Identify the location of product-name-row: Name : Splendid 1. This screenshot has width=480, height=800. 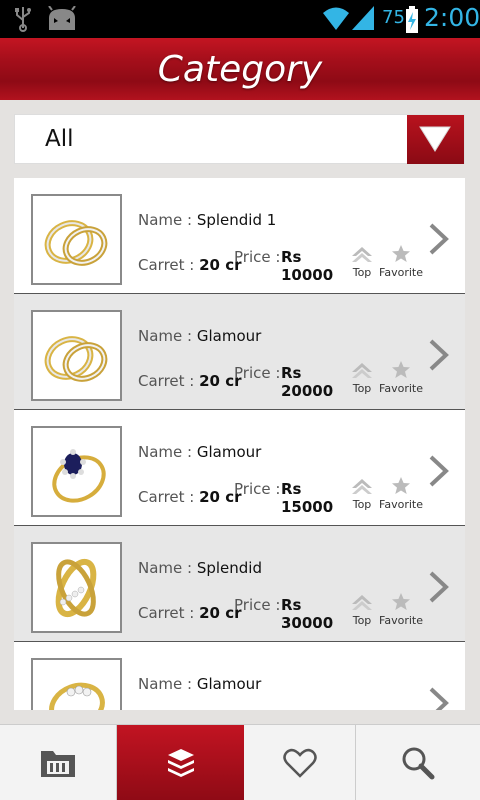
(207, 220).